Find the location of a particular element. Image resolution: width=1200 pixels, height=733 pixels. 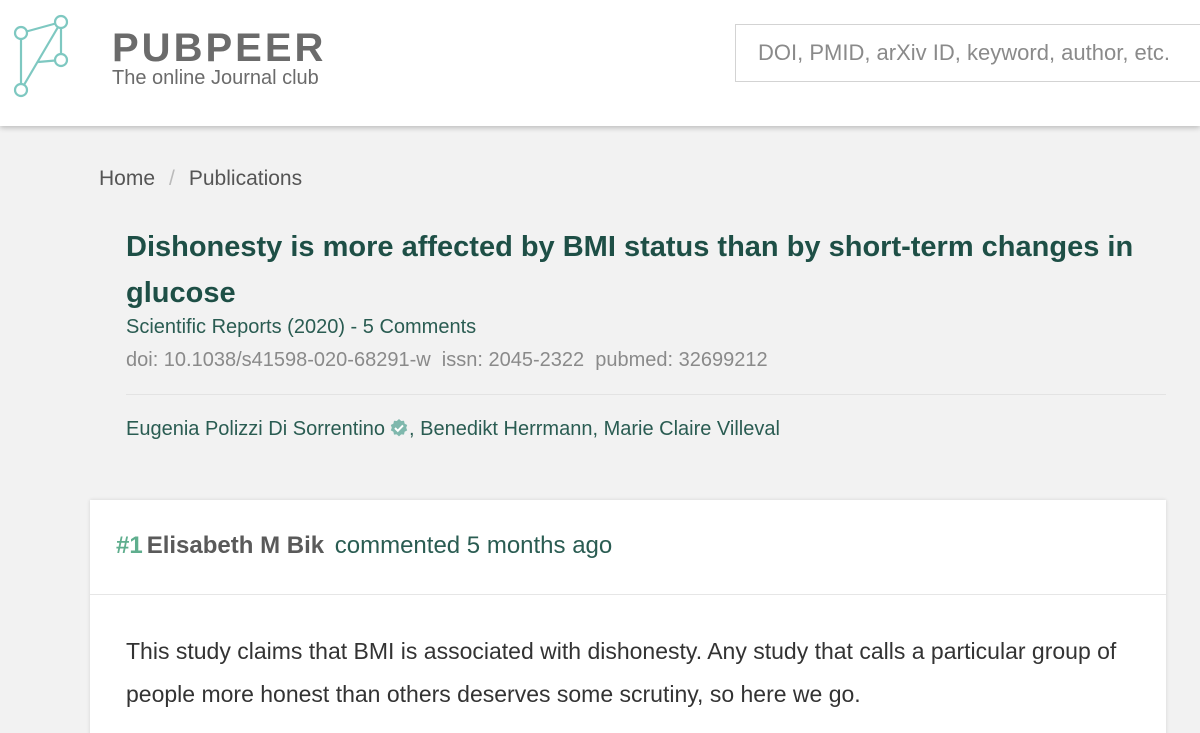

brand-name: PUBPEER is located at coordinates (219, 48).